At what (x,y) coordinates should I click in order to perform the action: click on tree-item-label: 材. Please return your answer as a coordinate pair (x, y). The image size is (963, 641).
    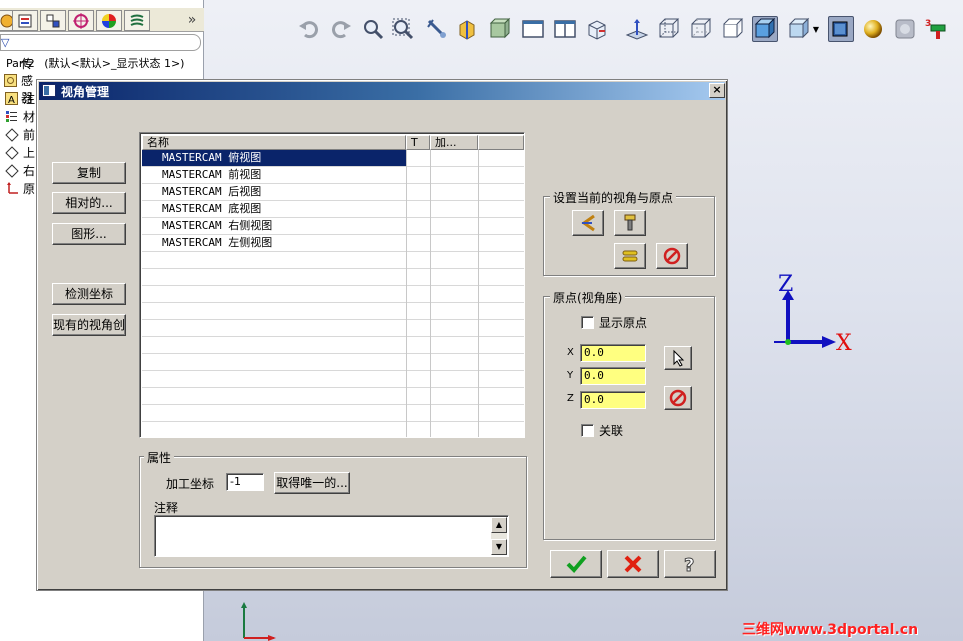
    Looking at the image, I should click on (29, 117).